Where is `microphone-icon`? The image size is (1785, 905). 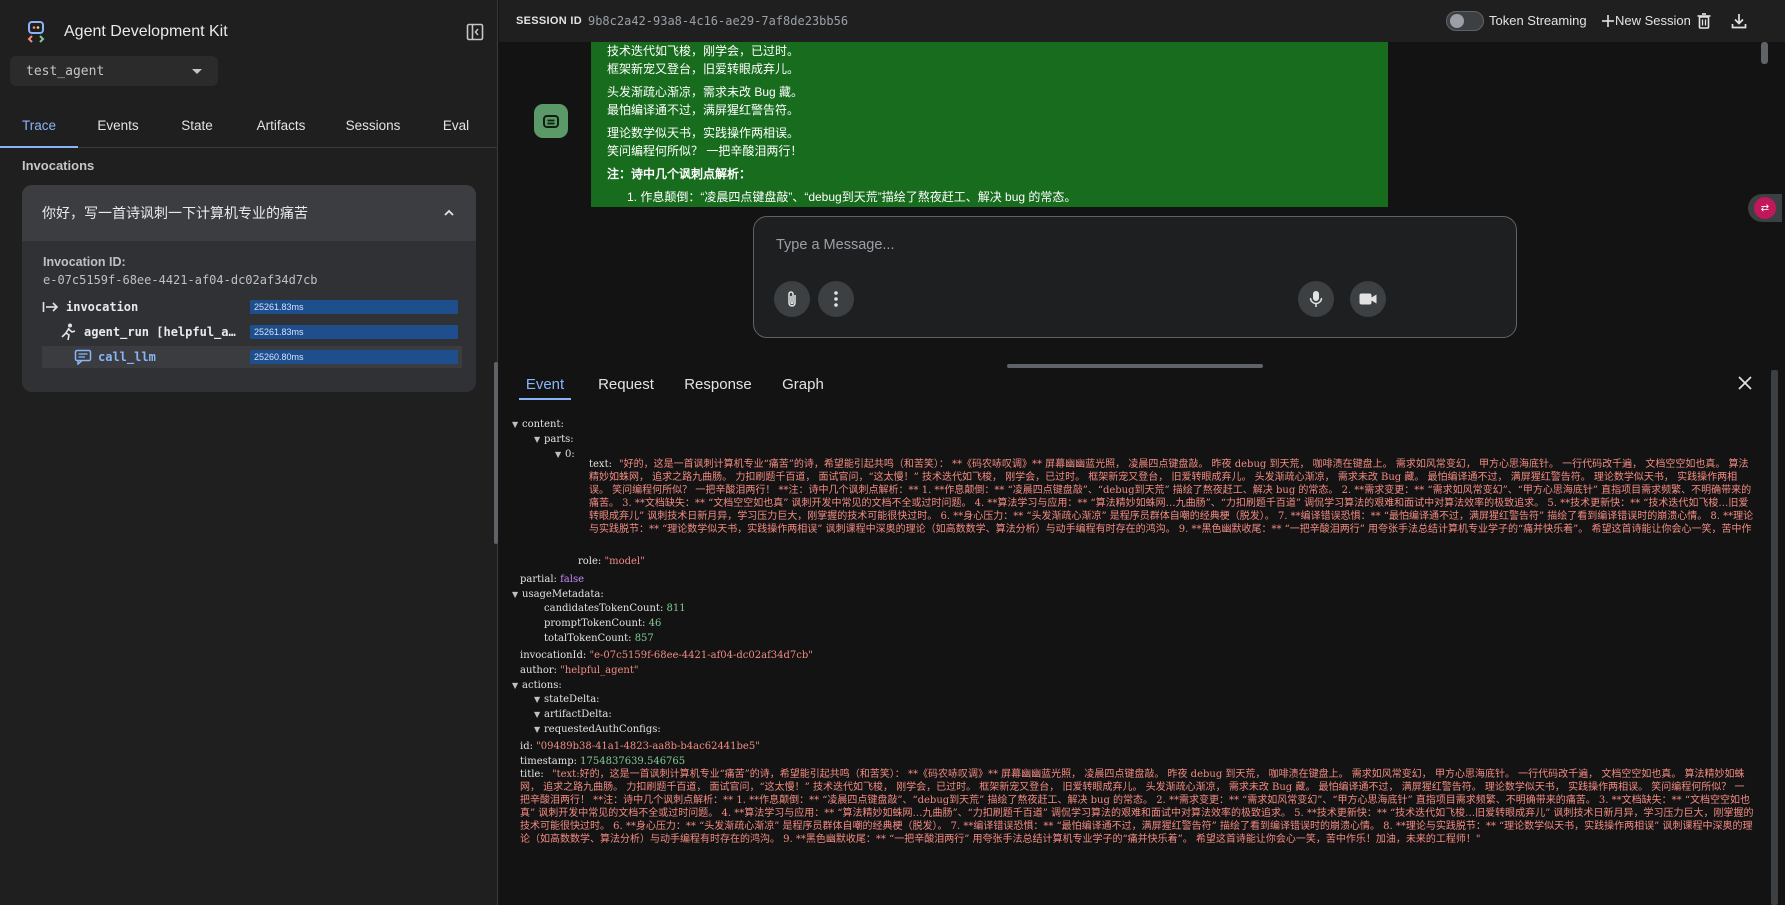 microphone-icon is located at coordinates (1316, 299).